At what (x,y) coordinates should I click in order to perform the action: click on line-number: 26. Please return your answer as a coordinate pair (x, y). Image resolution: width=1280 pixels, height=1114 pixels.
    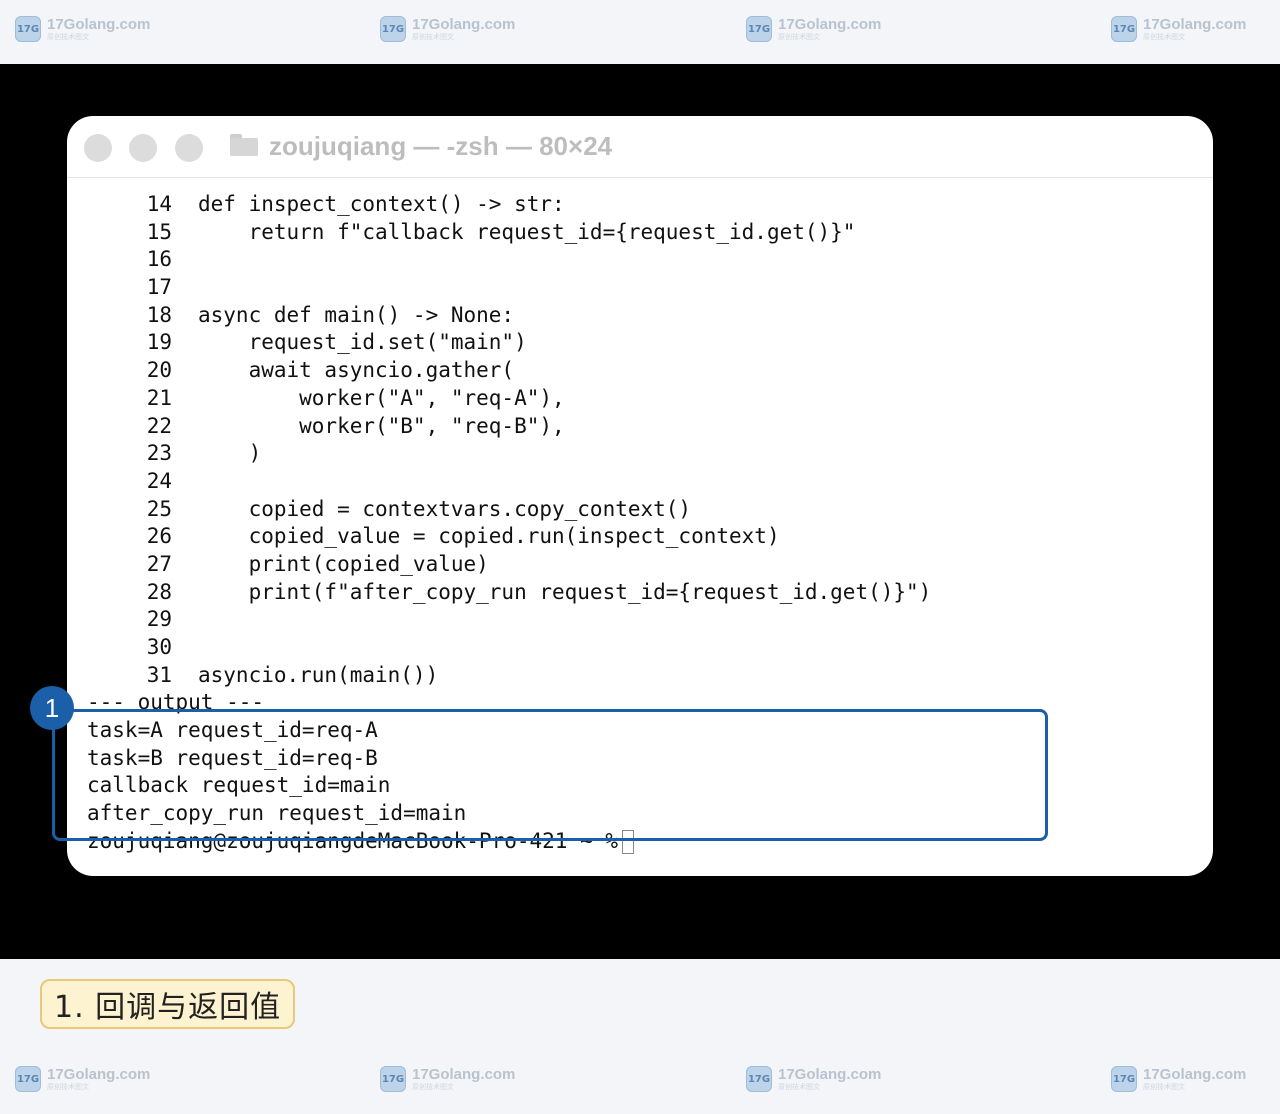
    Looking at the image, I should click on (159, 536).